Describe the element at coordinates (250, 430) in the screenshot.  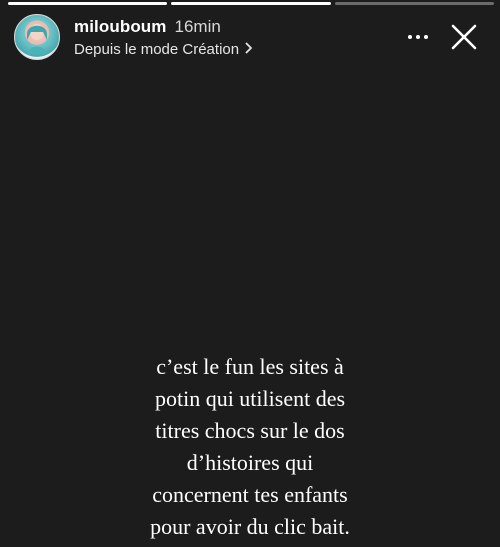
I see `caption-line: titres chocs sur le dos` at that location.